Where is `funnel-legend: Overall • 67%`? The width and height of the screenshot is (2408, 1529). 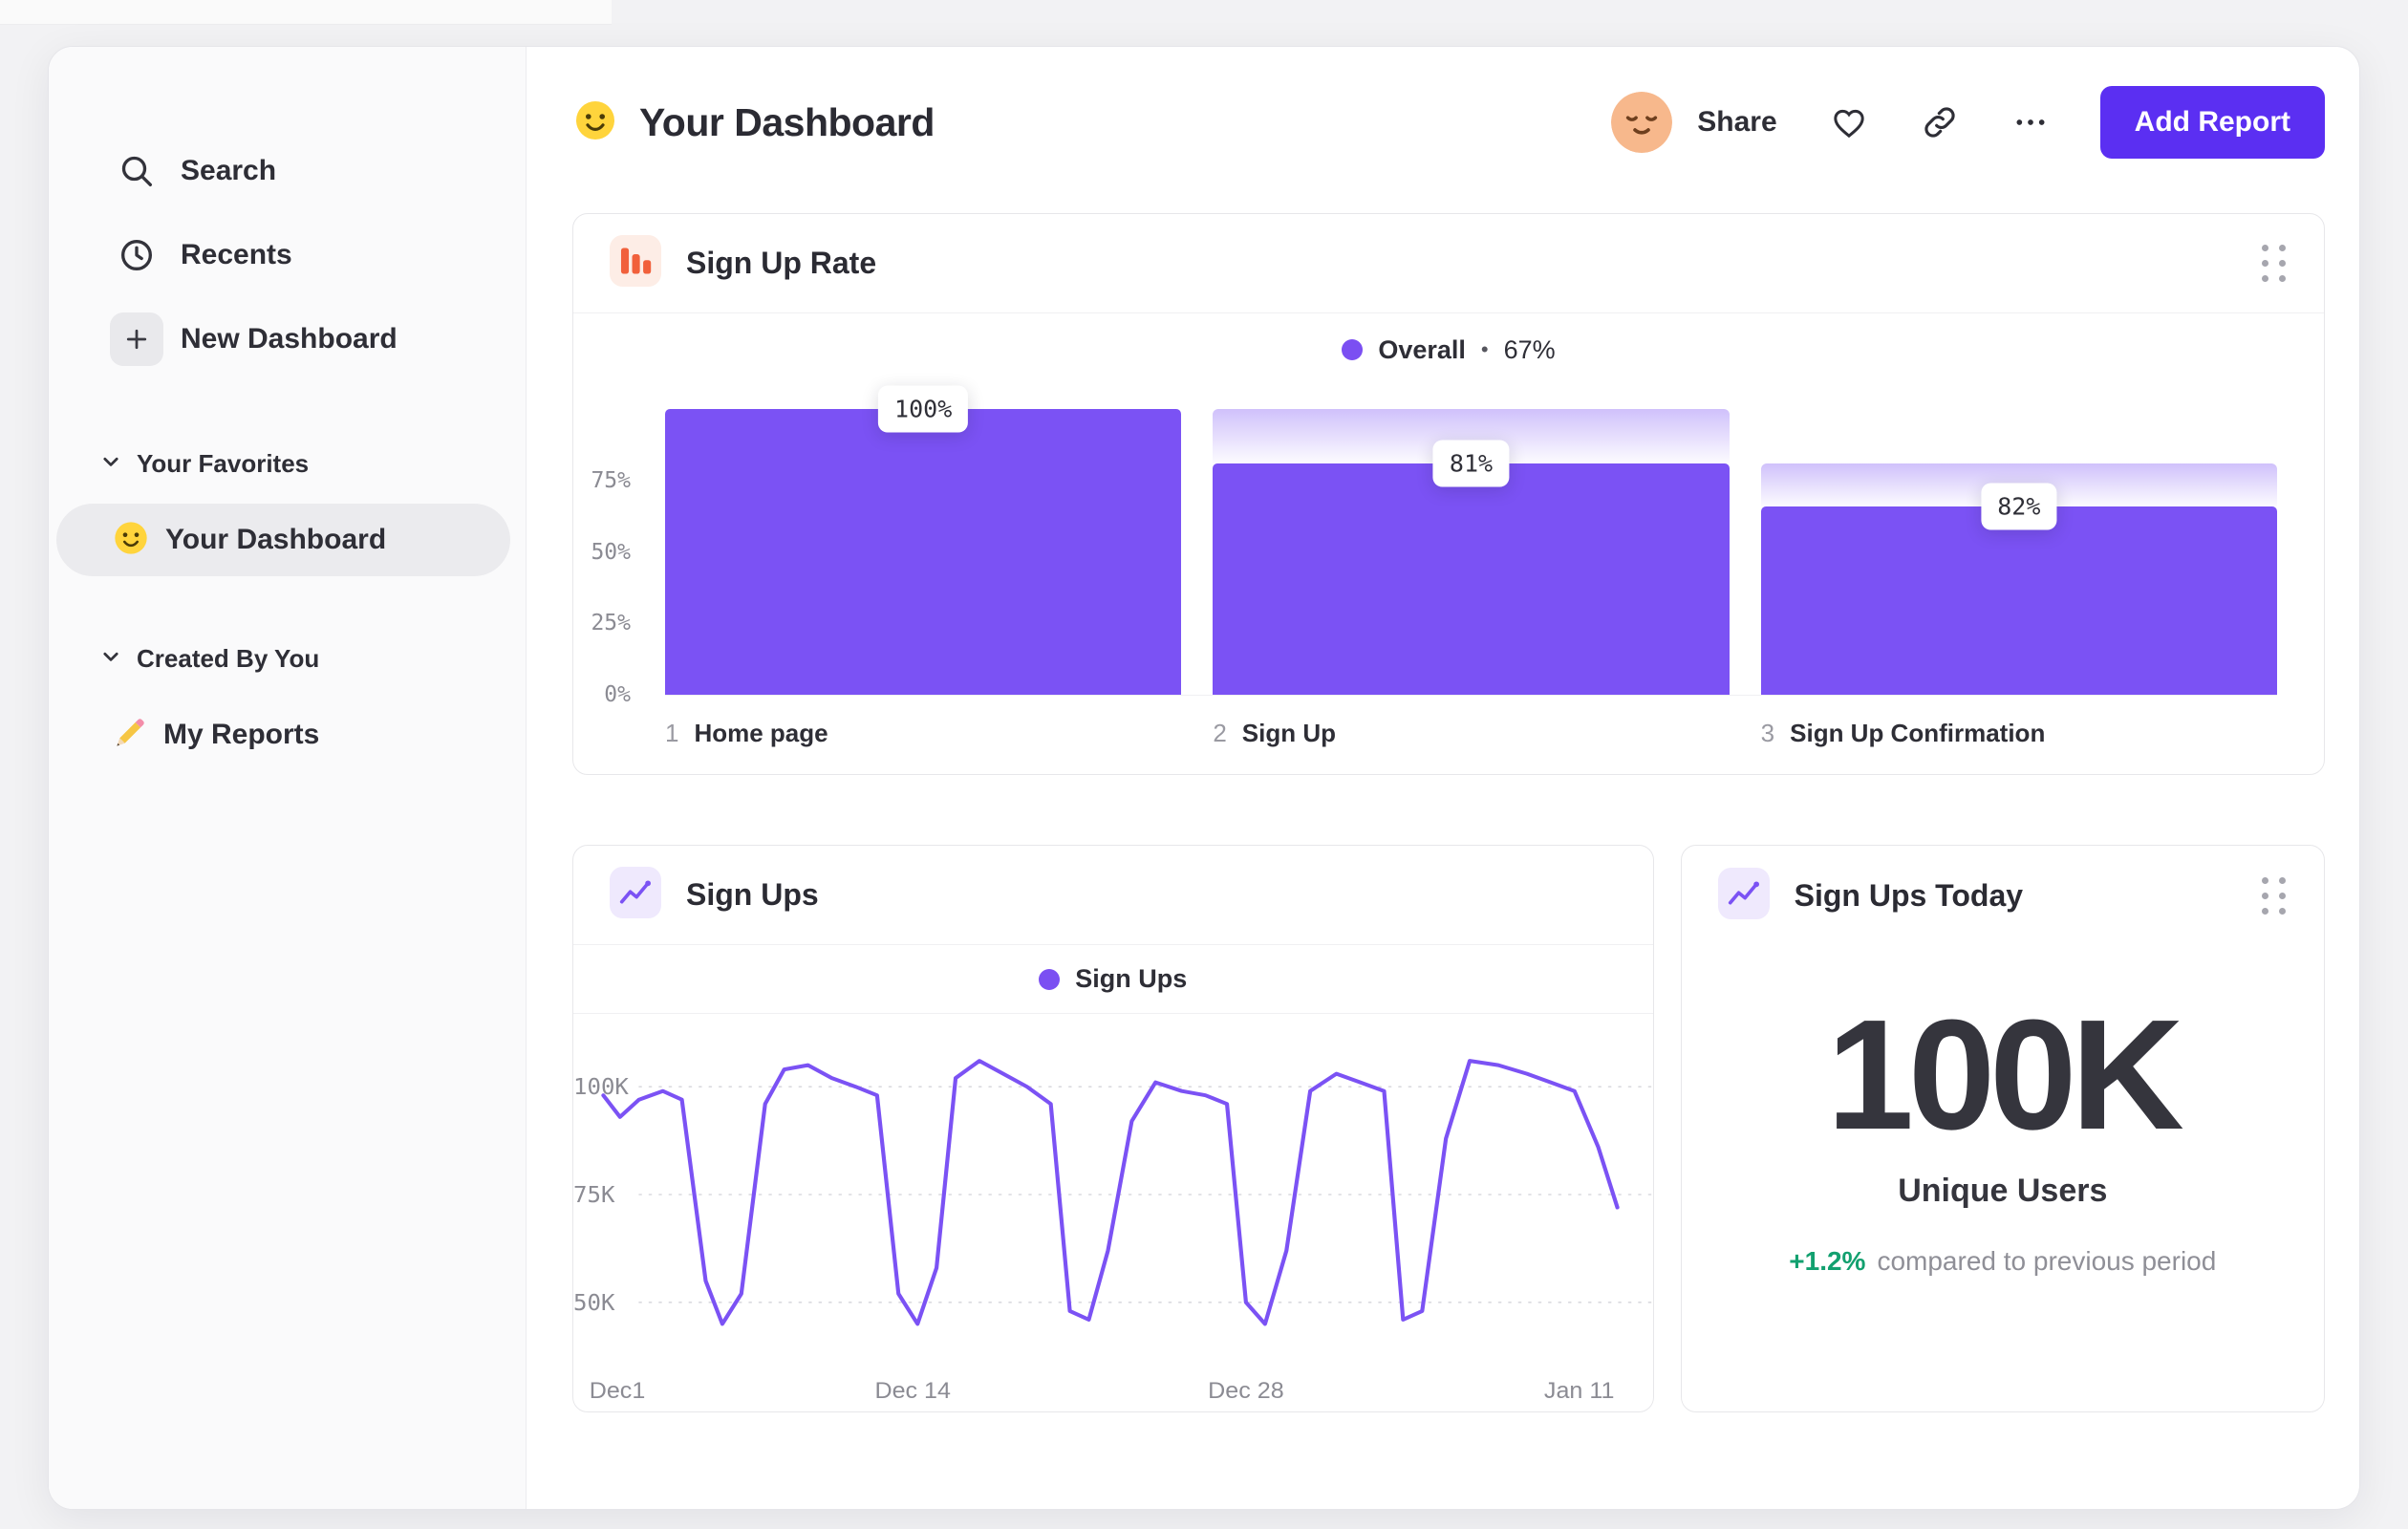 funnel-legend: Overall • 67% is located at coordinates (1449, 349).